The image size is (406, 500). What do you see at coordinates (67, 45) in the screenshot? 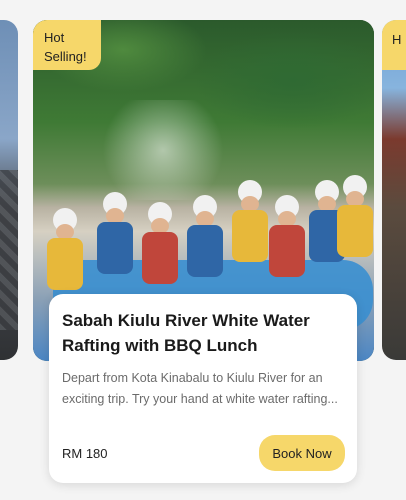
I see `hot-selling-badge: Hot Selling!` at bounding box center [67, 45].